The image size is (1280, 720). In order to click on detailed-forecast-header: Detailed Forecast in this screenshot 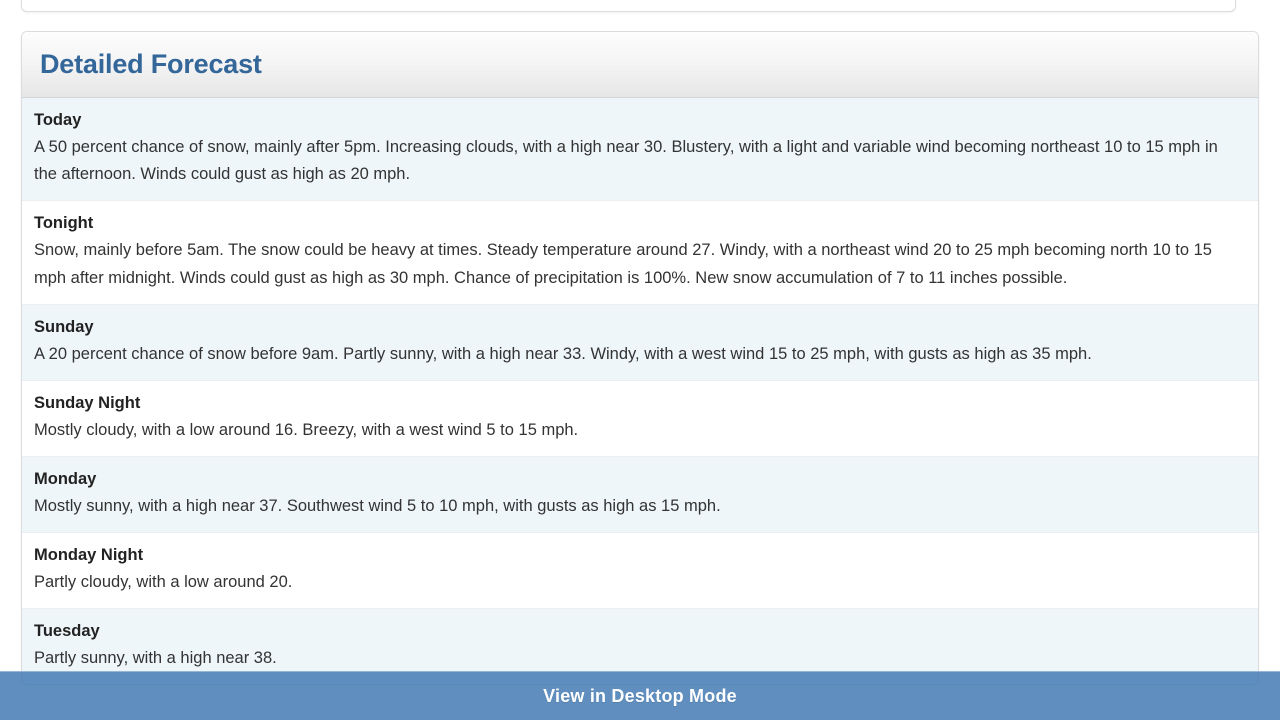, I will do `click(640, 65)`.